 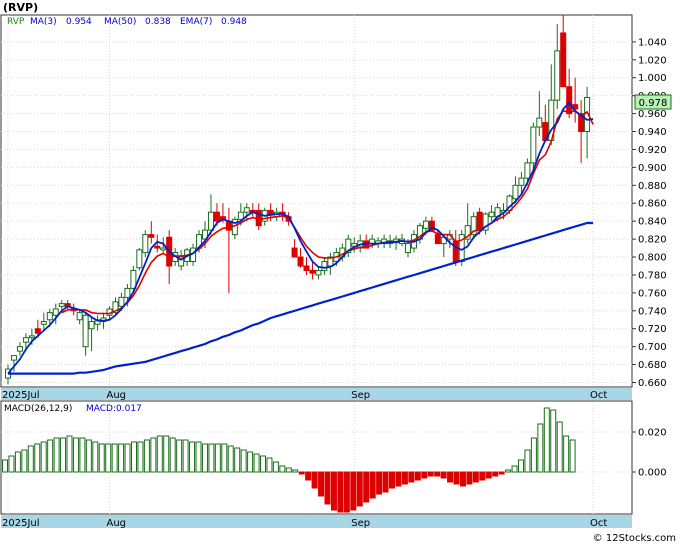 I want to click on month-label: Sep, so click(x=360, y=523).